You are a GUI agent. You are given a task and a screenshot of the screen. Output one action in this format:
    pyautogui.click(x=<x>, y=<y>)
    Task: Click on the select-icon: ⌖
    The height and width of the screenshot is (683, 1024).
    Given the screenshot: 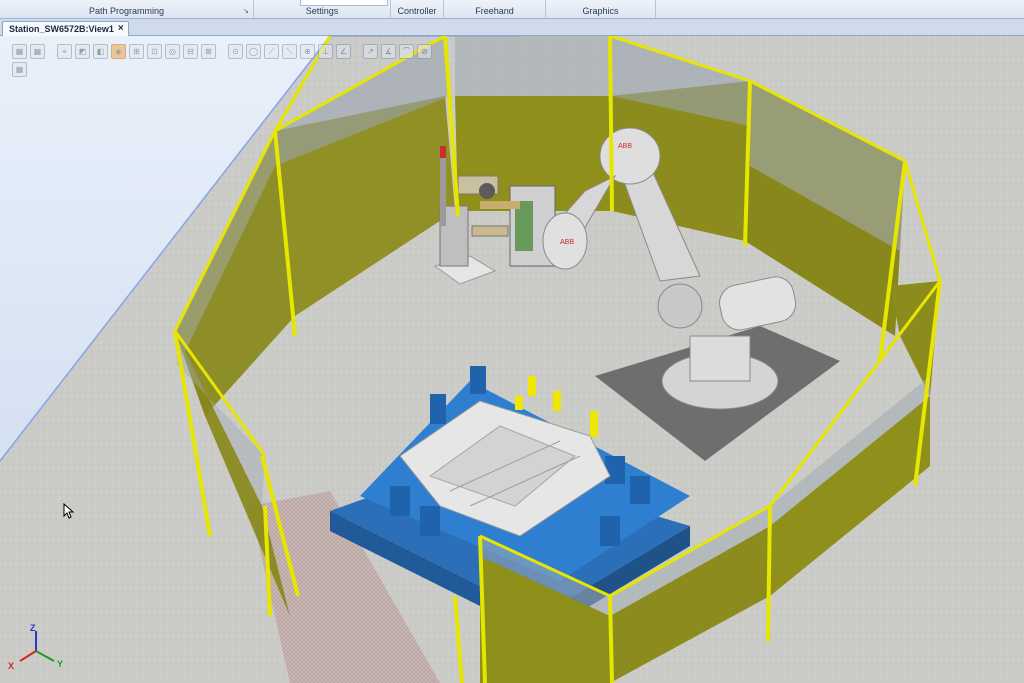 What is the action you would take?
    pyautogui.click(x=64, y=51)
    